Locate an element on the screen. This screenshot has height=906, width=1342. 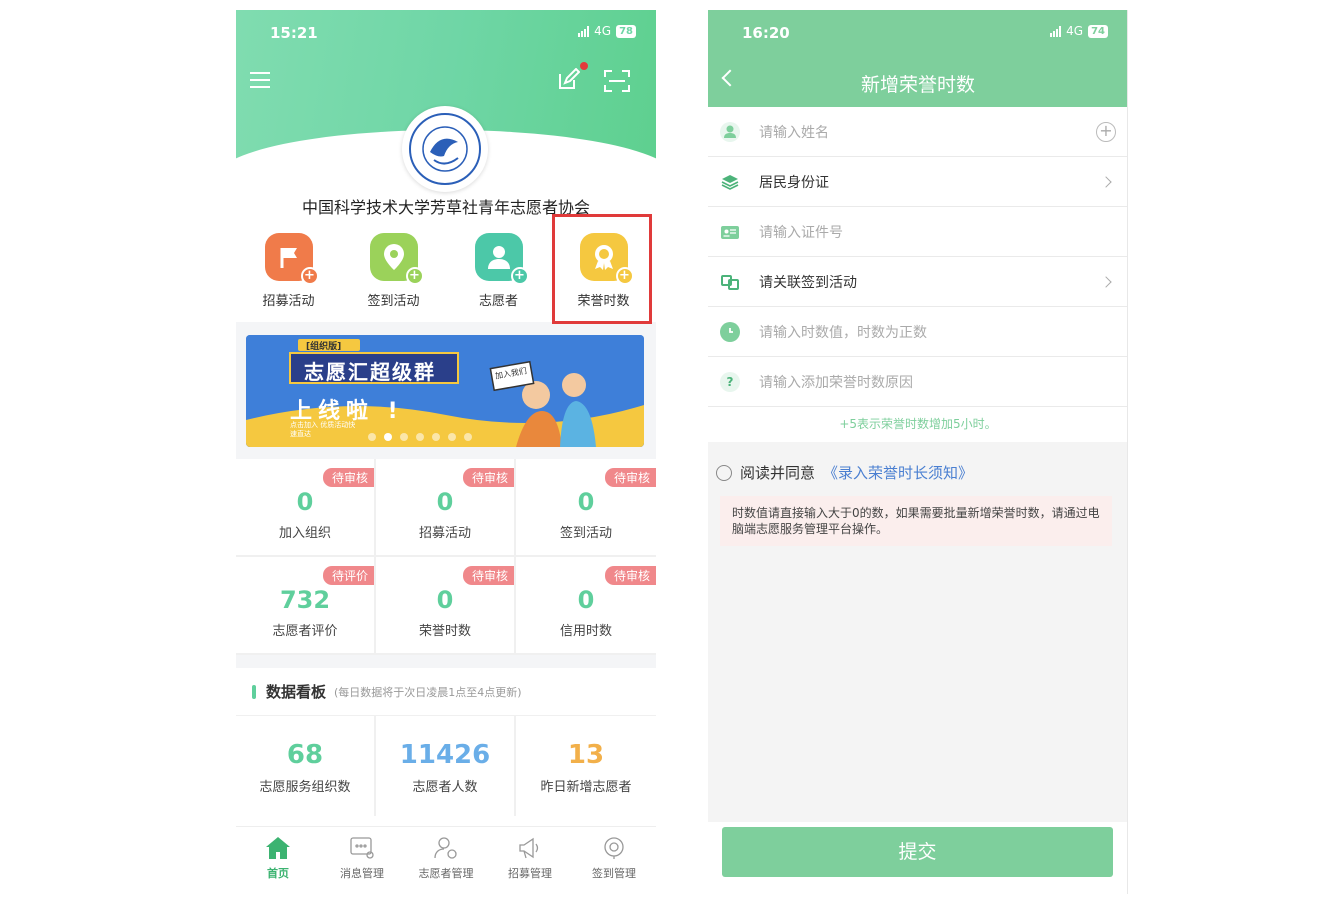
tab-messages: 消息管理 is located at coordinates (362, 860).